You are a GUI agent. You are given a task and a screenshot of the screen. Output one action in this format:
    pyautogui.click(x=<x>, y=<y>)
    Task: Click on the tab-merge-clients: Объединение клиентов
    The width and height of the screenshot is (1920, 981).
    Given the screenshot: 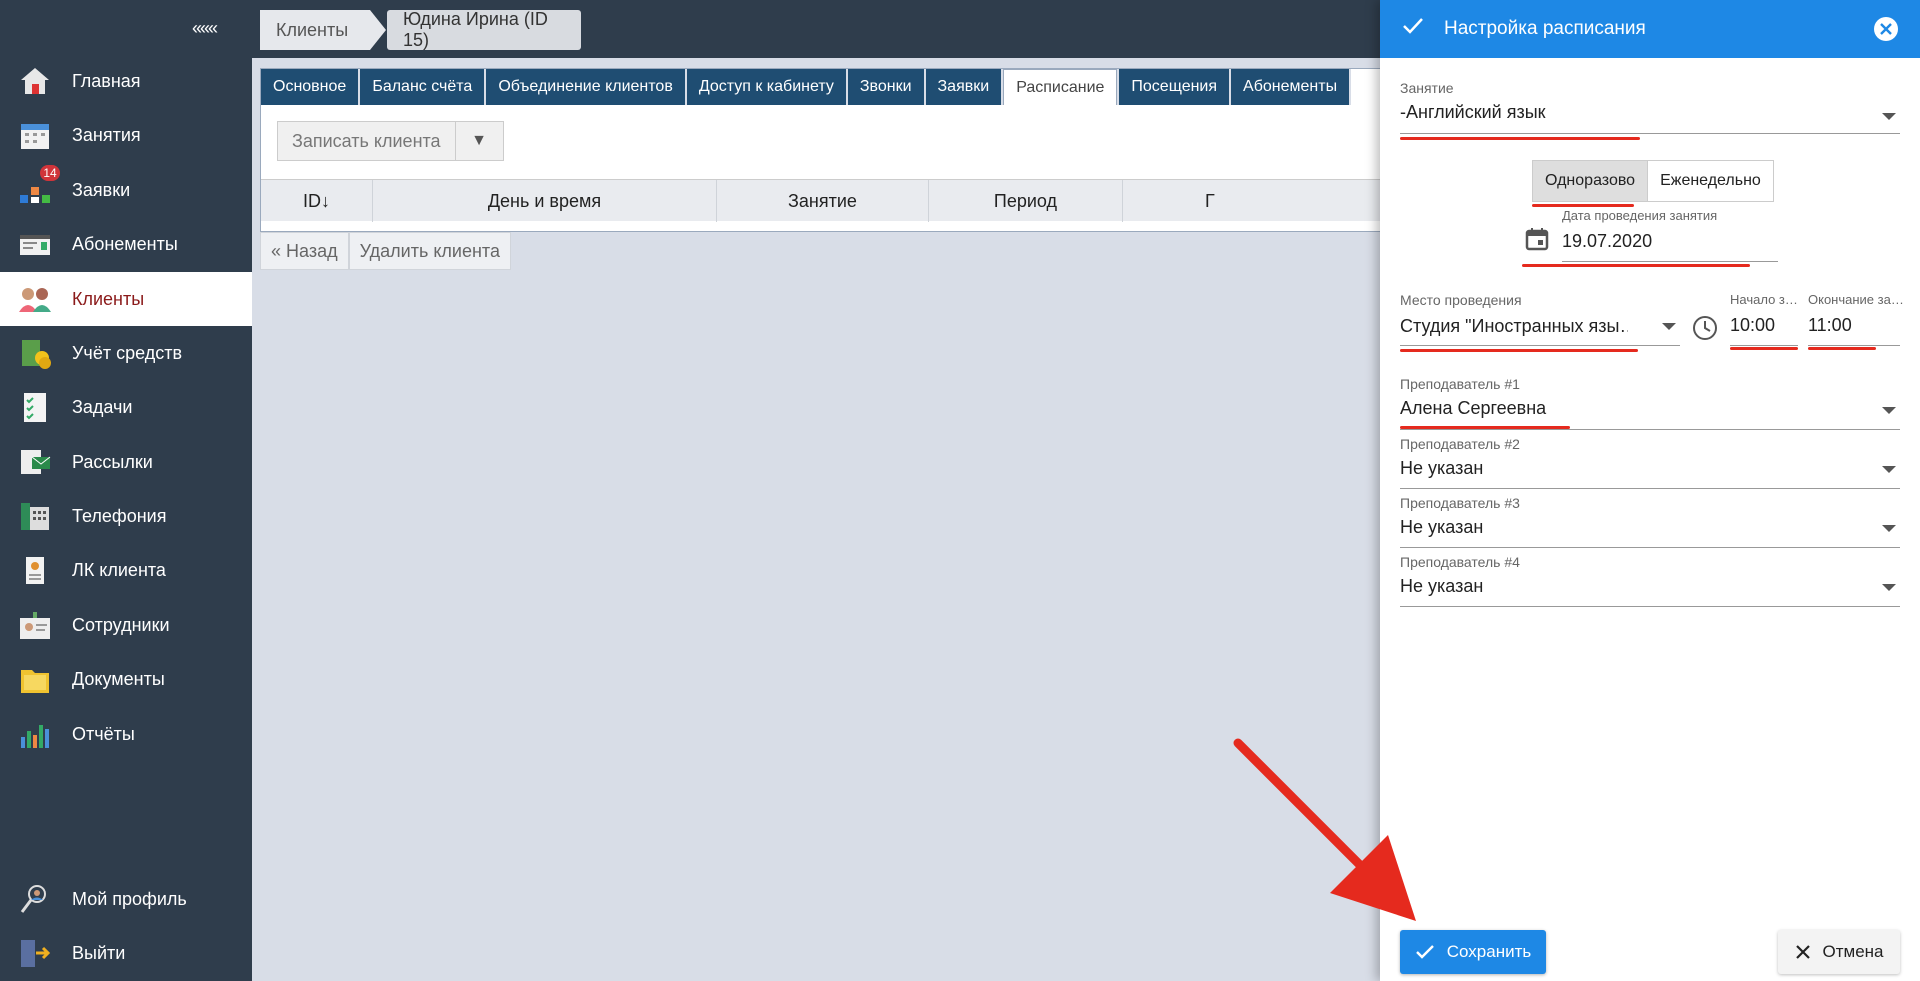 What is the action you would take?
    pyautogui.click(x=585, y=87)
    